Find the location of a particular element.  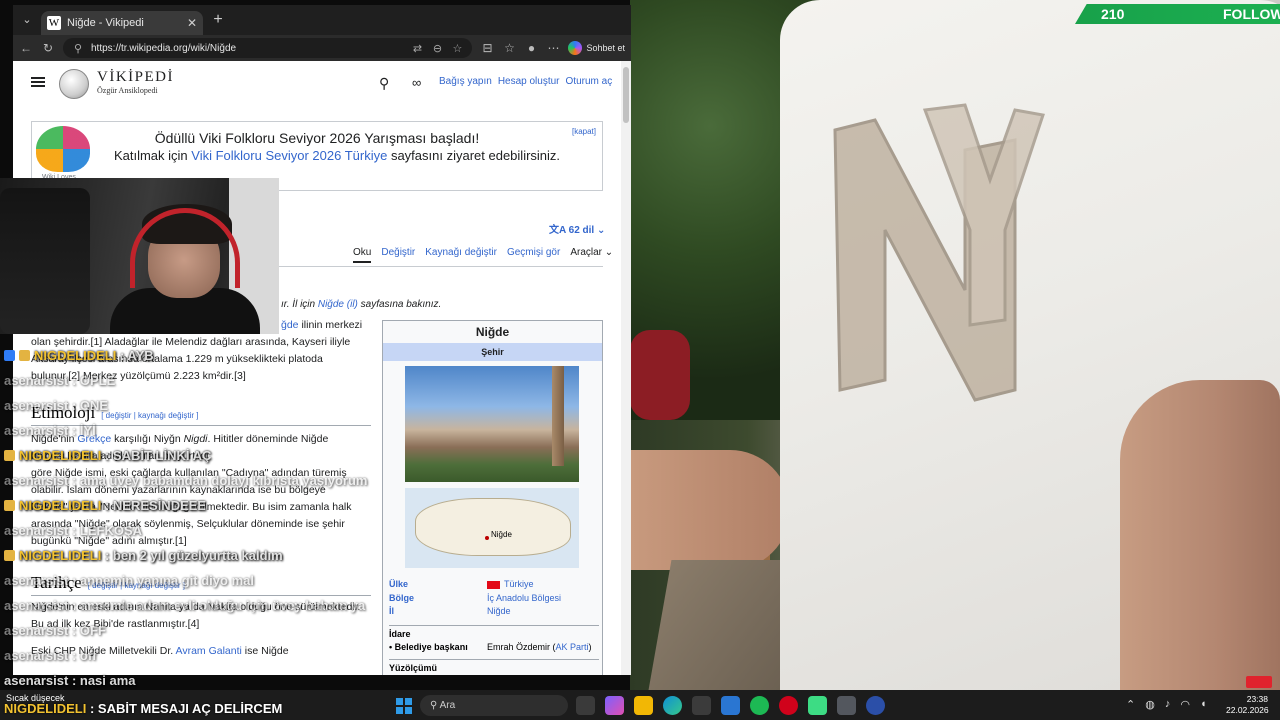

split-screen-icon: ⊟ is located at coordinates (487, 48).